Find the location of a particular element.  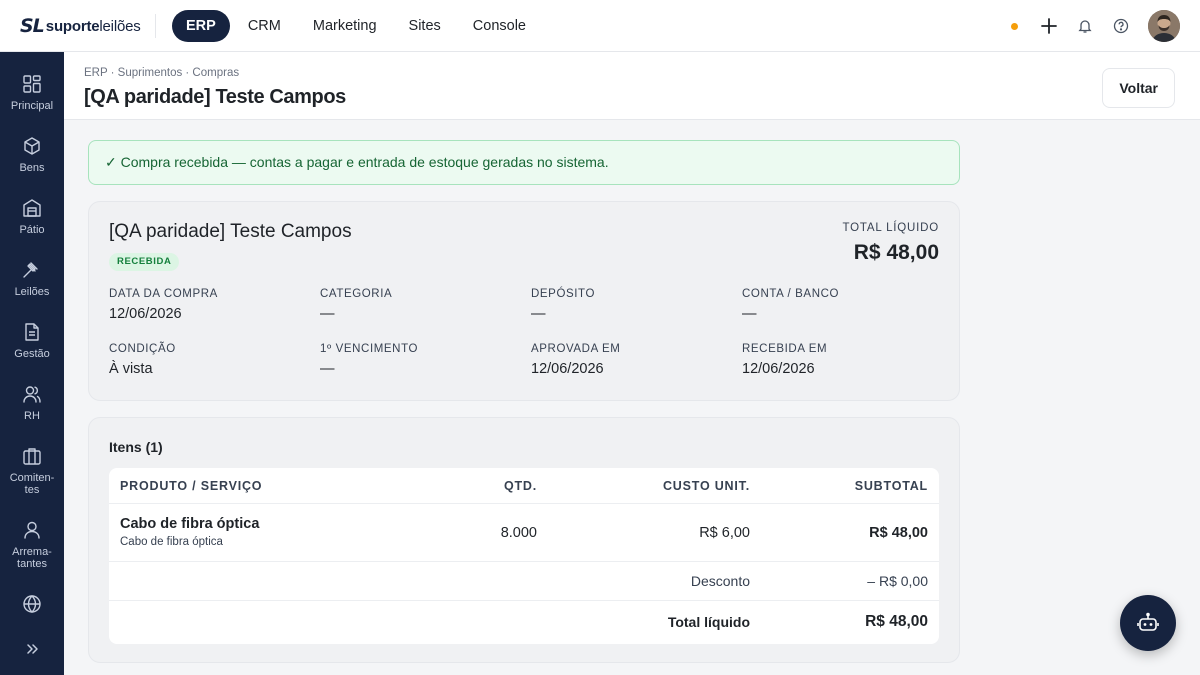

gavel-icon is located at coordinates (30, 270).